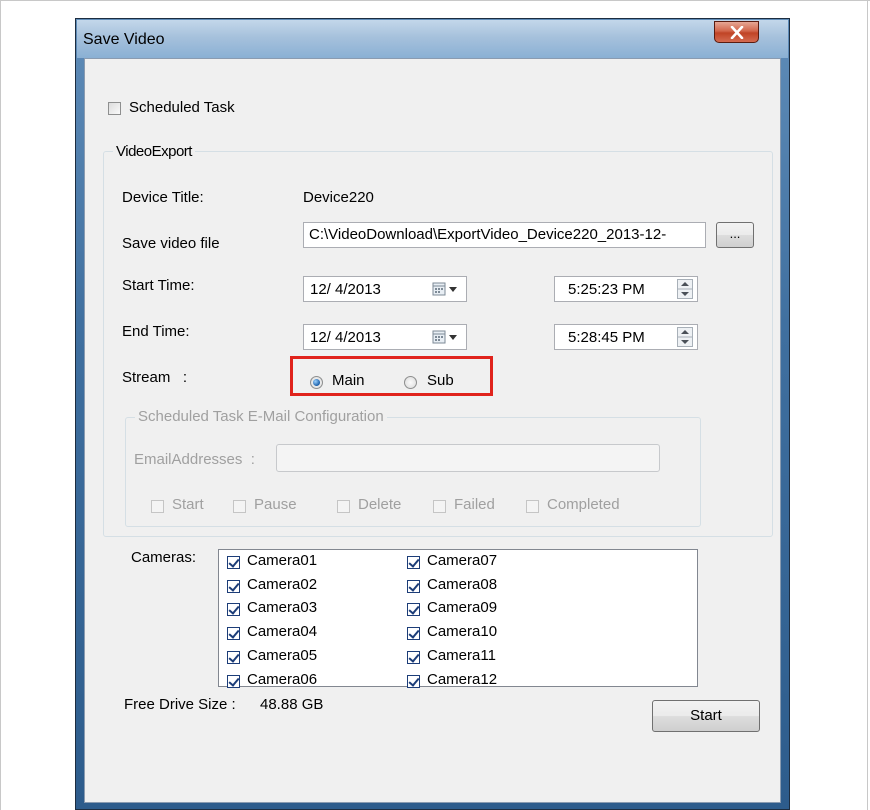  Describe the element at coordinates (282, 679) in the screenshot. I see `camera-label: Camera06` at that location.